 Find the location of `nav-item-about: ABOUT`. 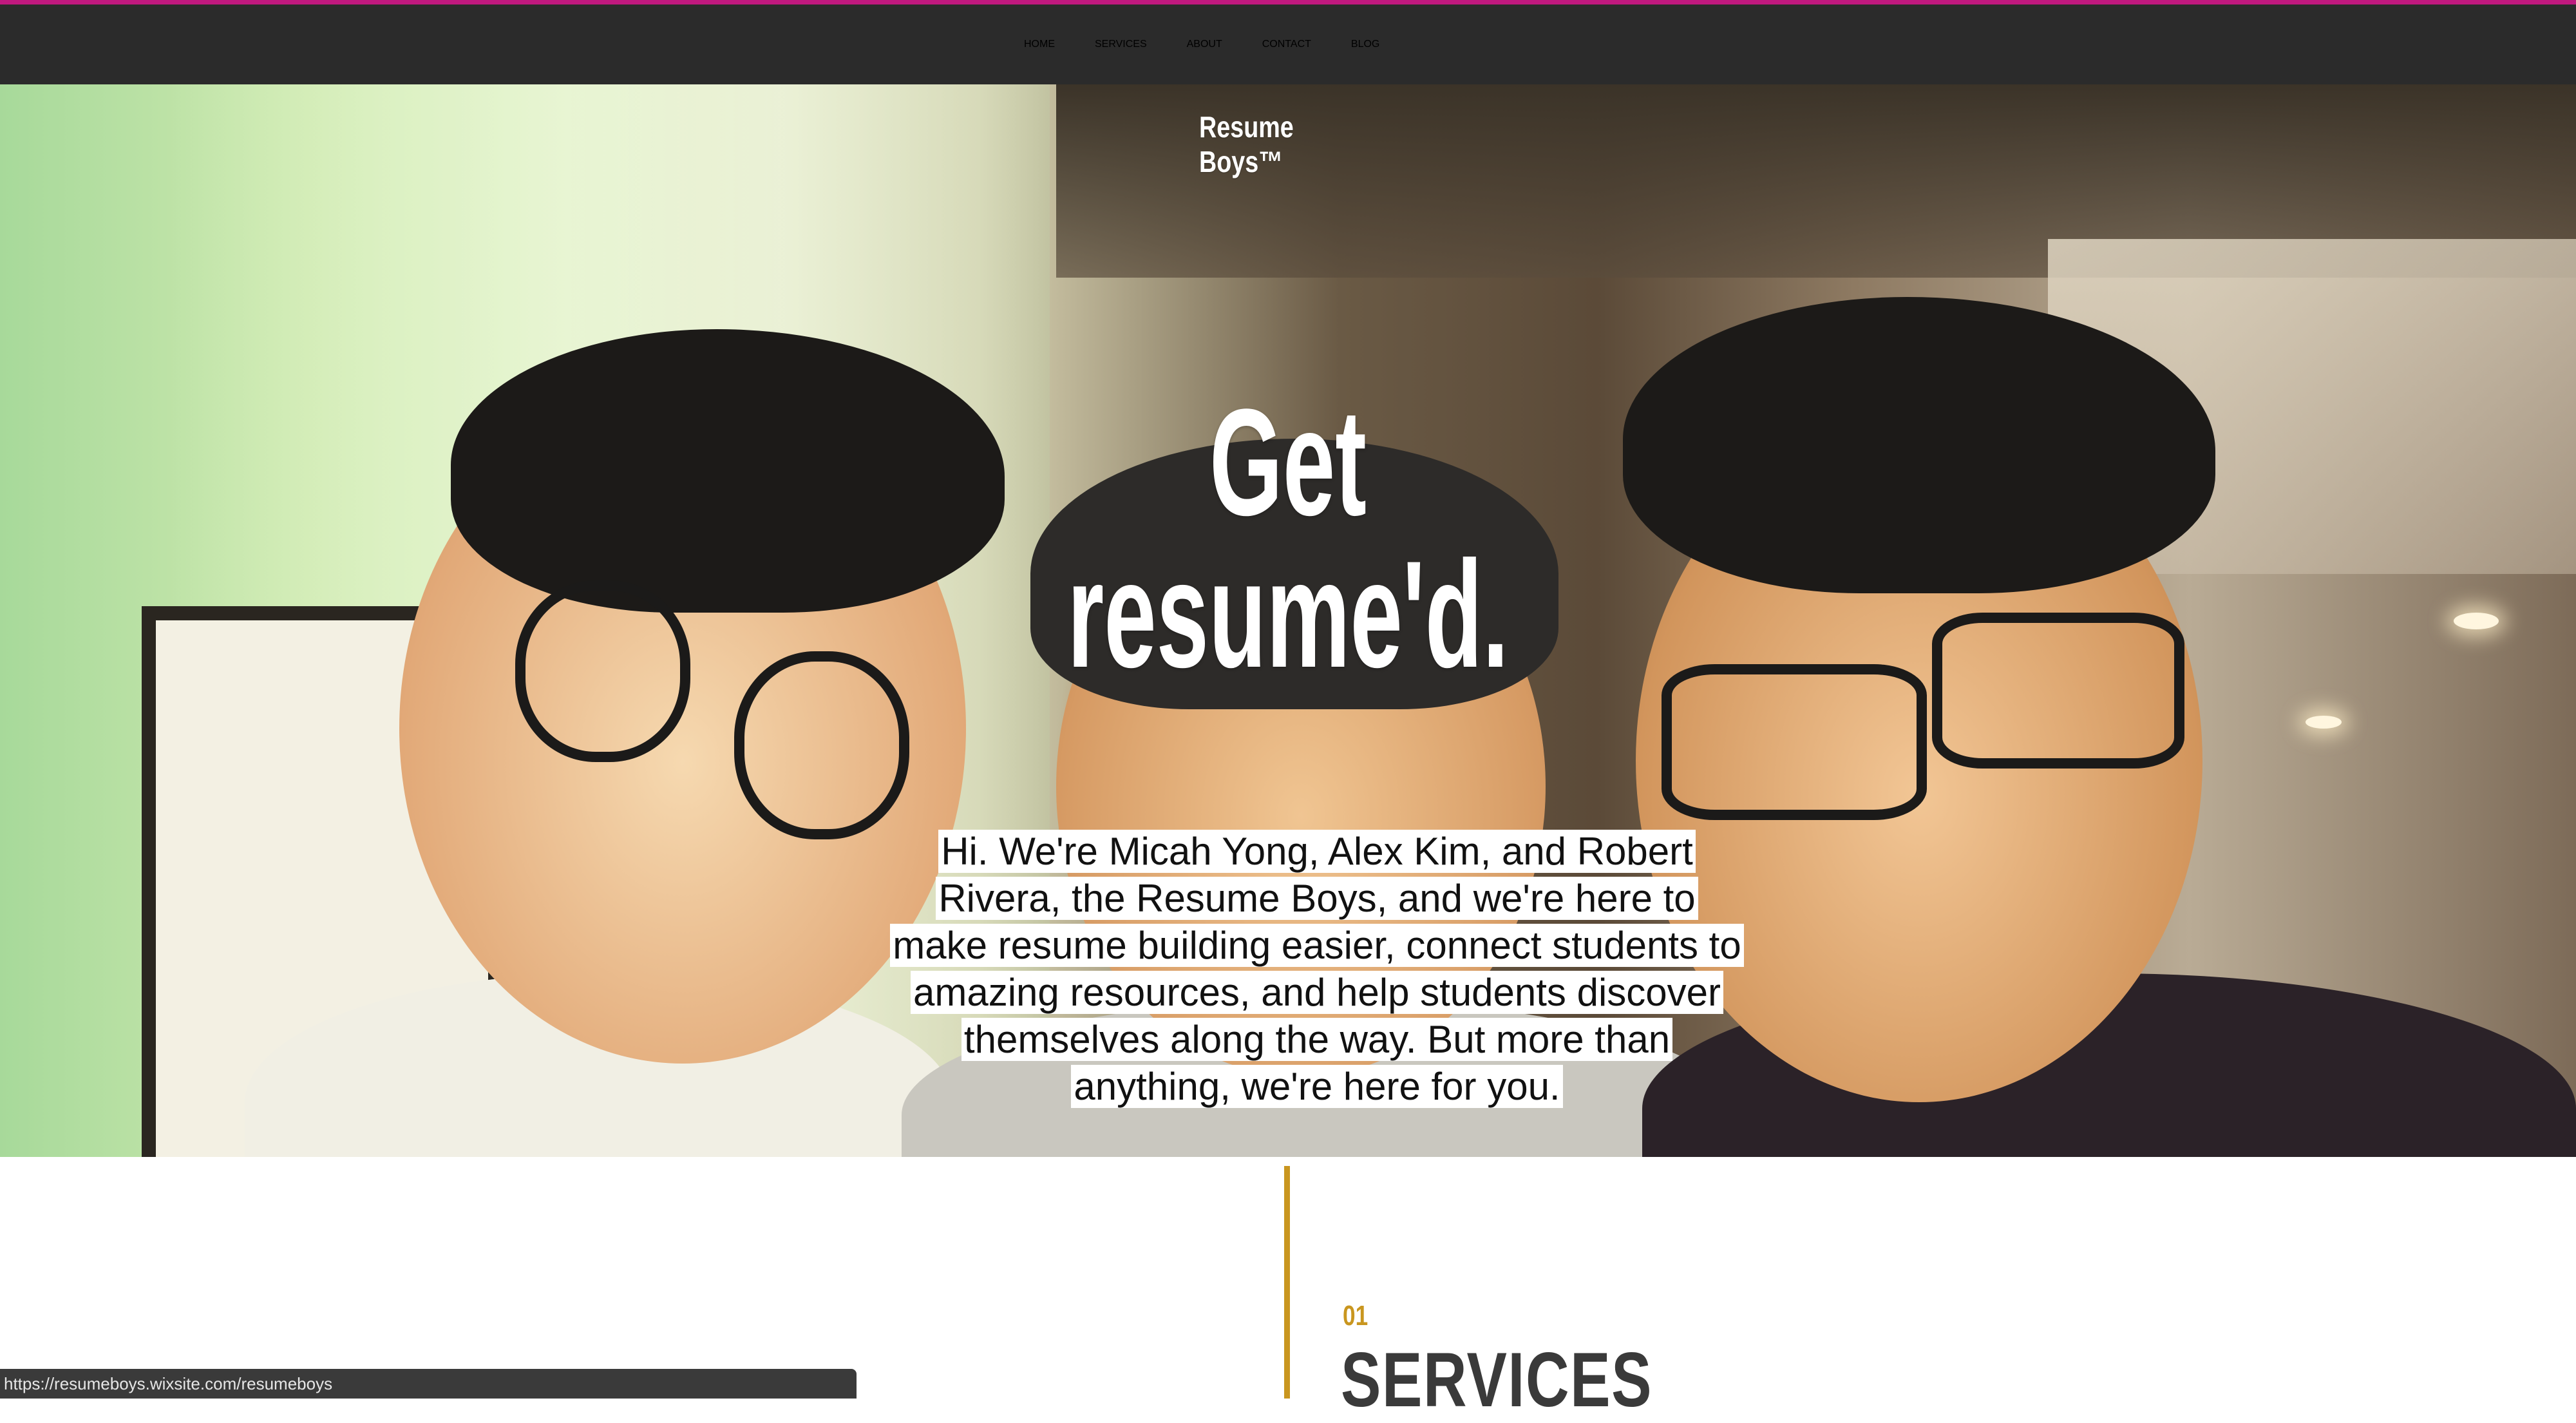

nav-item-about: ABOUT is located at coordinates (1204, 44).